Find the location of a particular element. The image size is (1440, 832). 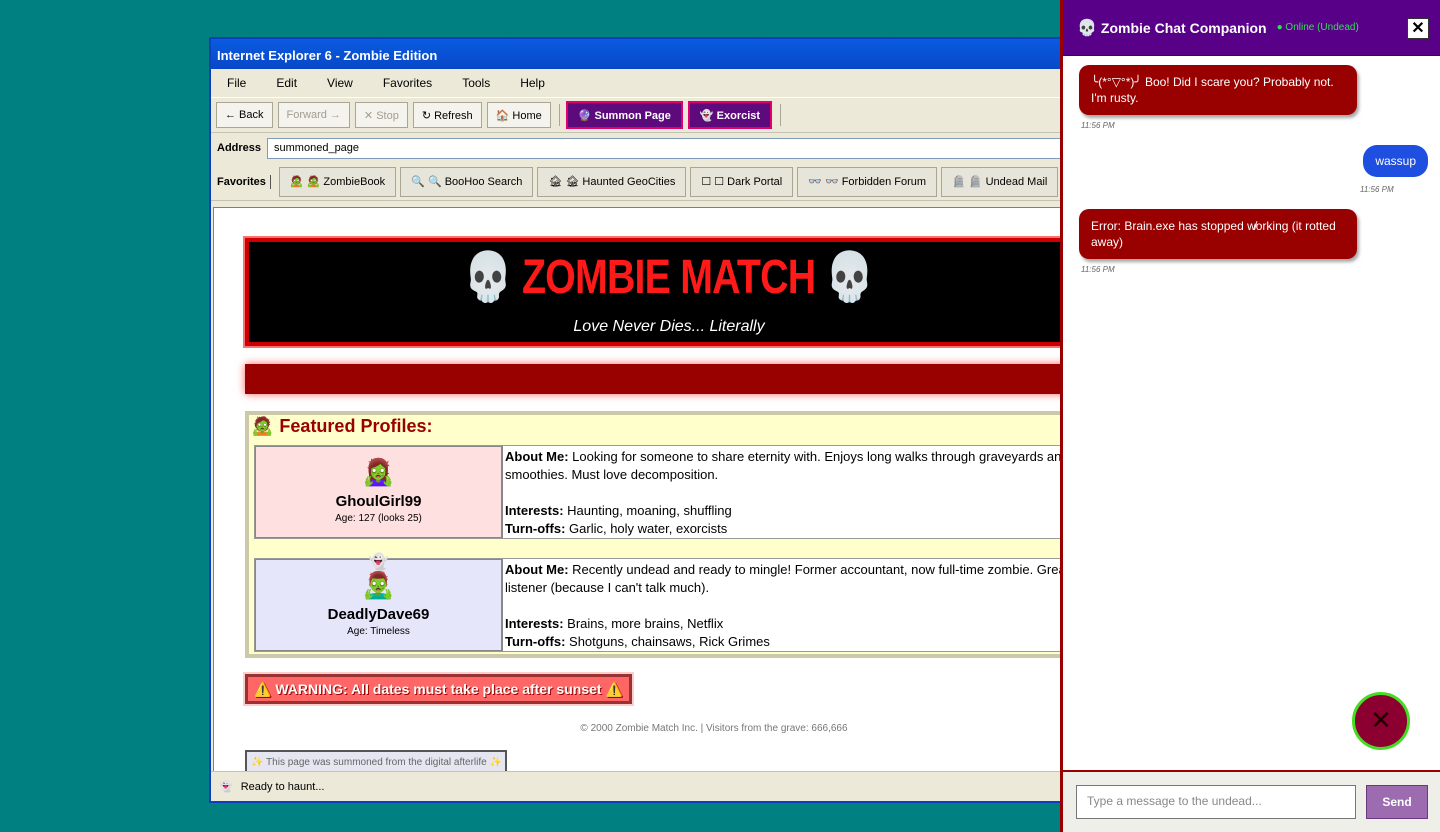

interests-text: Haunting, moaning, shuffling is located at coordinates (649, 510).